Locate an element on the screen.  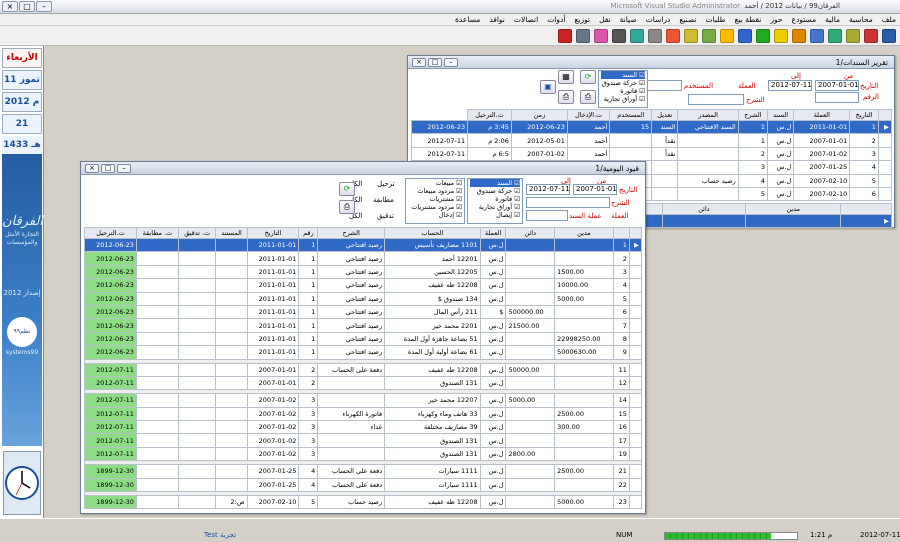
journal-date-to: 2012-07-11 is located at coordinates (548, 189).